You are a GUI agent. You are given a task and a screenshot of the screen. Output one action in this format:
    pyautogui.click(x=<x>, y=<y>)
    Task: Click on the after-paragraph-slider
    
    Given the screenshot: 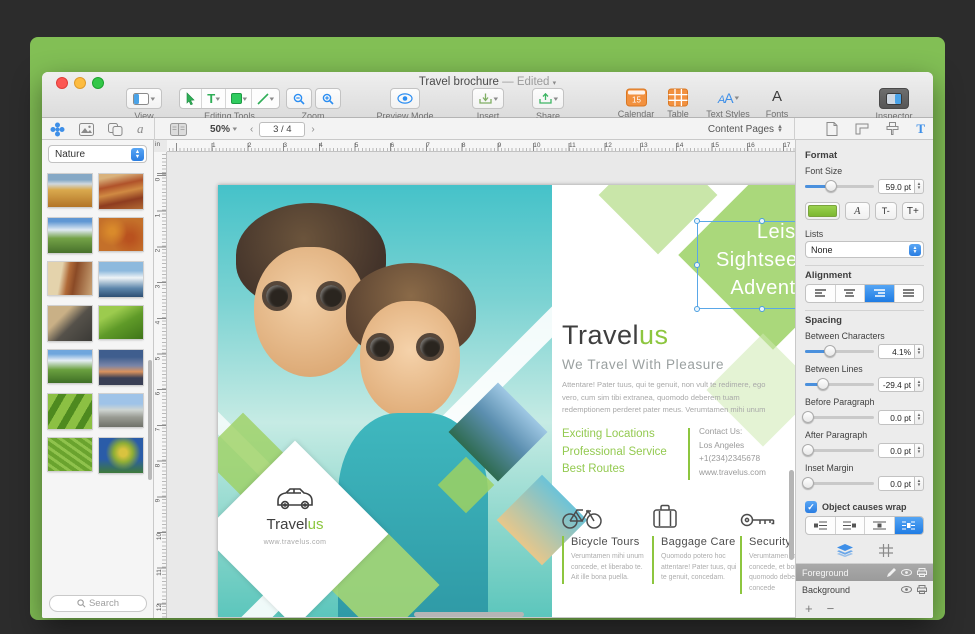 What is the action you would take?
    pyautogui.click(x=837, y=449)
    